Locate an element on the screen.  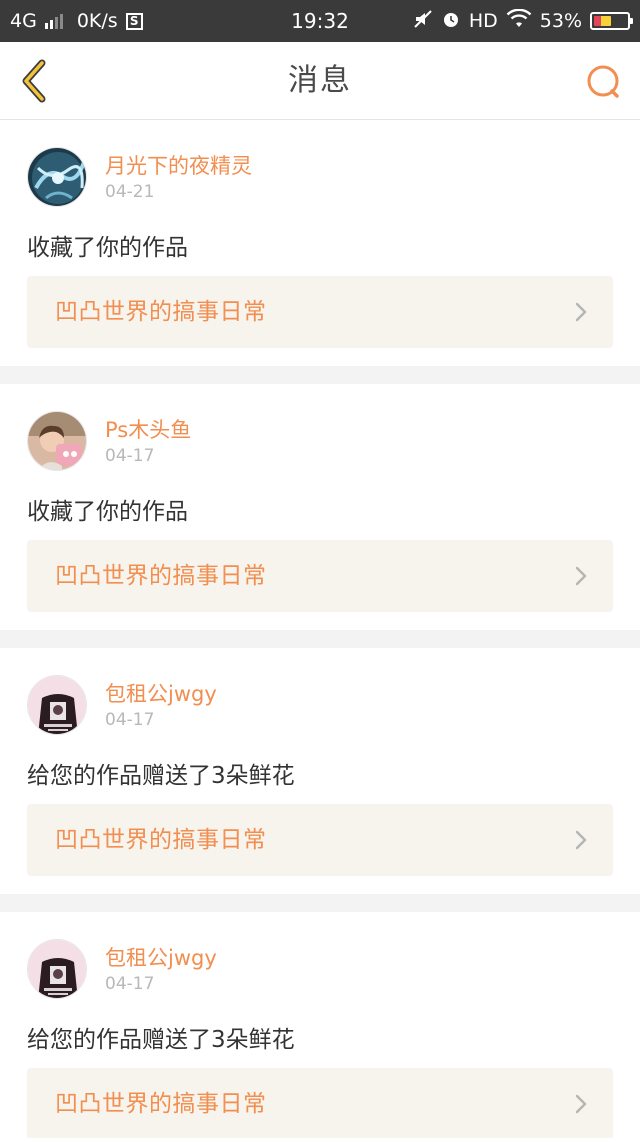
alarm-icon is located at coordinates (451, 21).